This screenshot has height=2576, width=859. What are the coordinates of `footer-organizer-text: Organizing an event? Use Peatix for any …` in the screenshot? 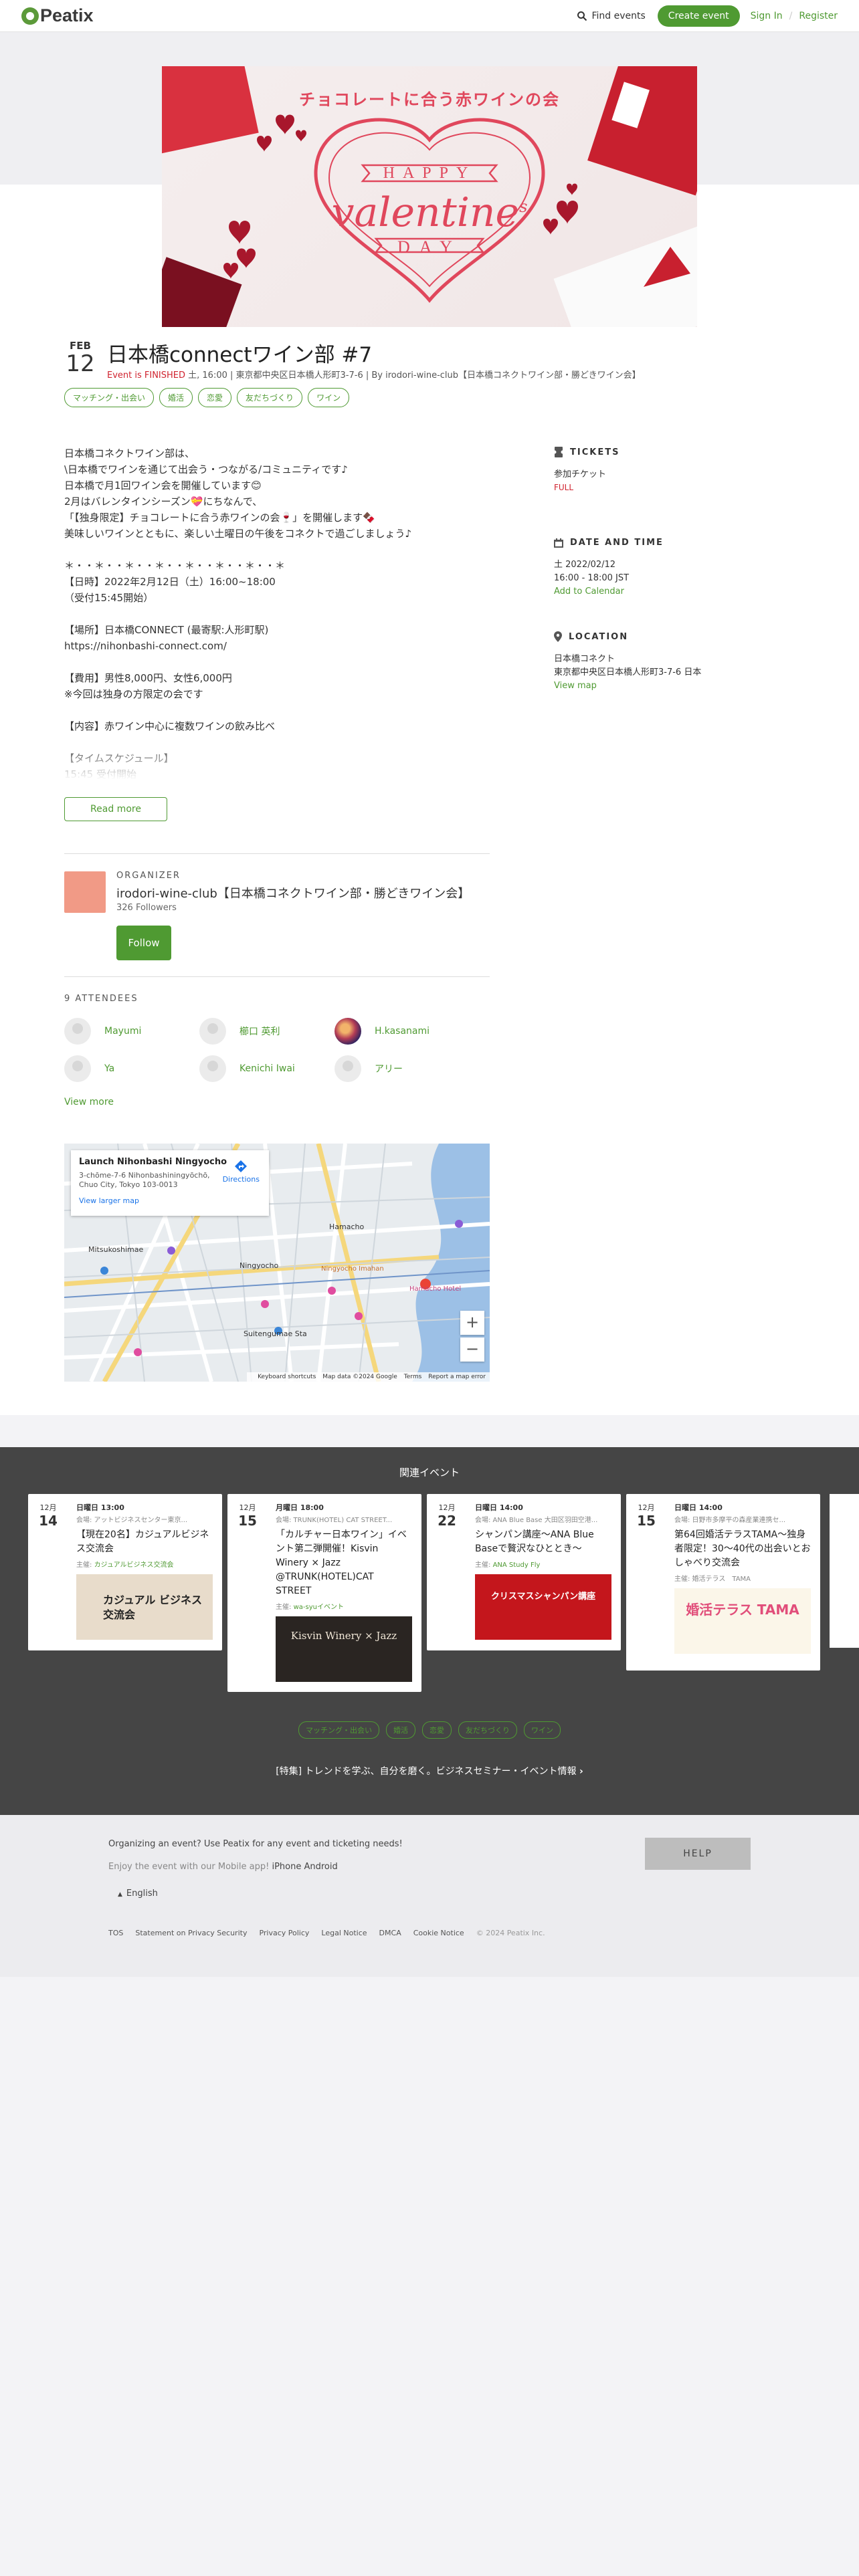 It's located at (256, 1844).